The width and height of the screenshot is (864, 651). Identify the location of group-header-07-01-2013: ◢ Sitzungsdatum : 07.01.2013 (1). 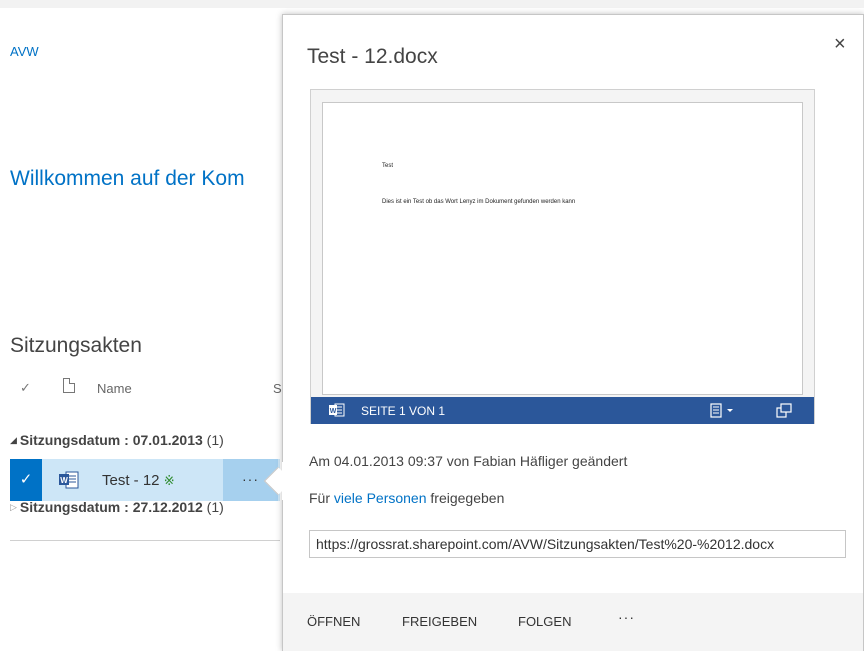
(117, 440).